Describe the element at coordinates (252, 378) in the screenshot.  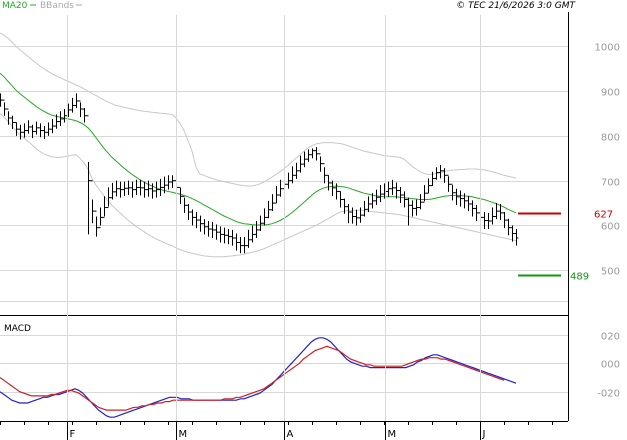
I see `signal-line` at that location.